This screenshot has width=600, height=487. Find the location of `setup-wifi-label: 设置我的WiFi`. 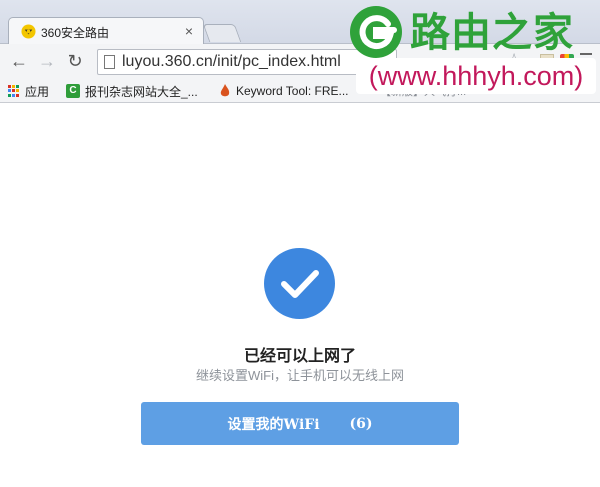

setup-wifi-label: 设置我的WiFi is located at coordinates (273, 424).